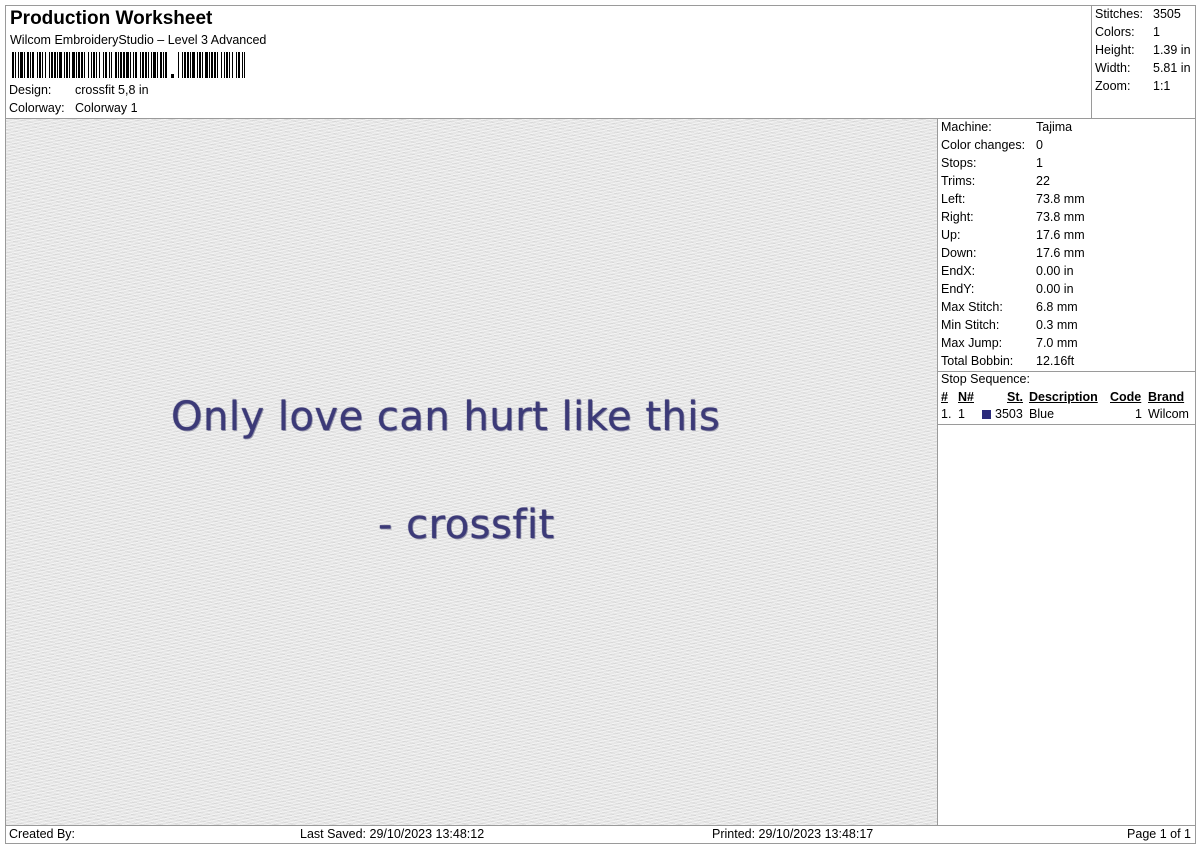  I want to click on row-stitches: 3503, so click(1009, 414).